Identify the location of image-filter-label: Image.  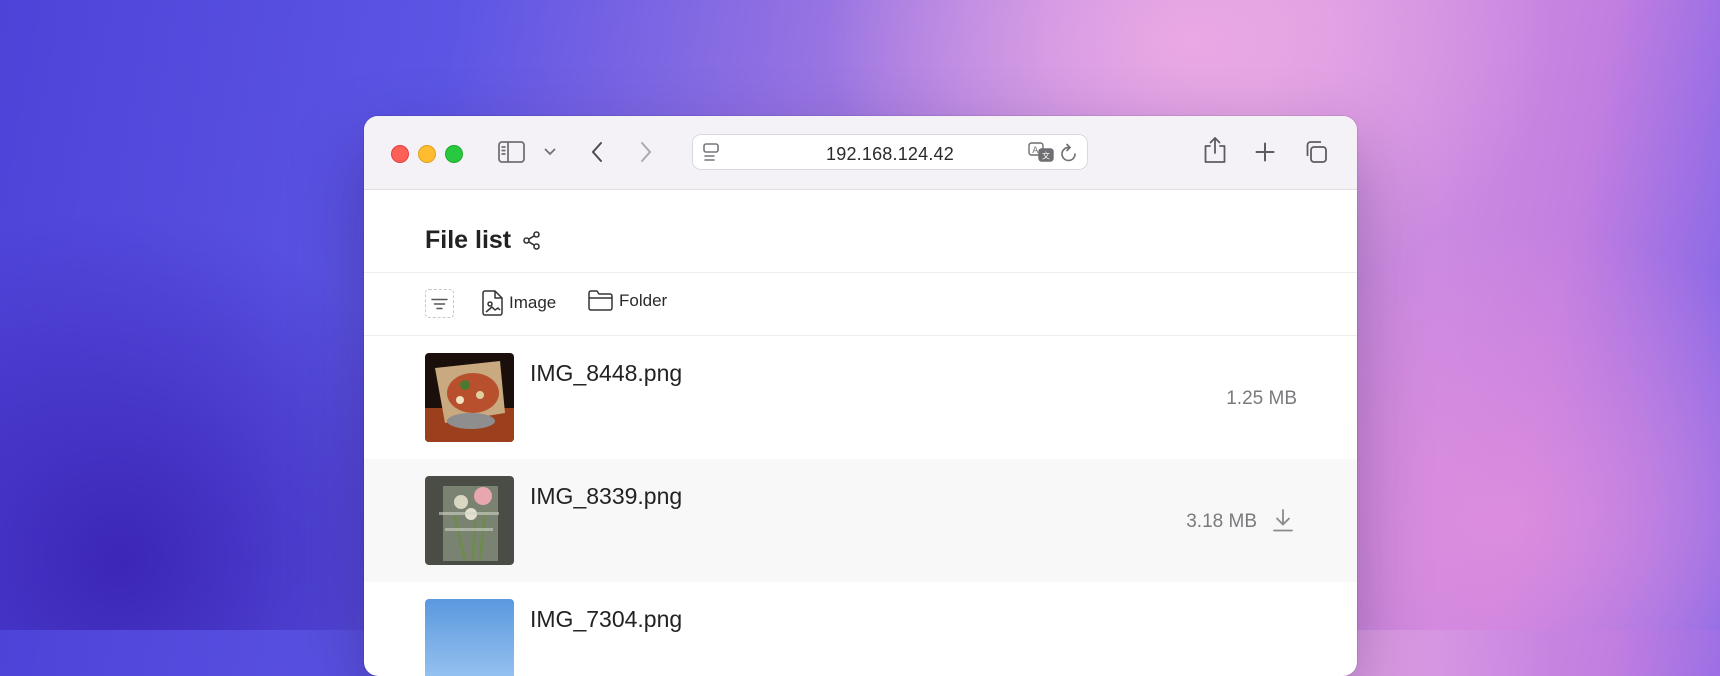
(533, 302).